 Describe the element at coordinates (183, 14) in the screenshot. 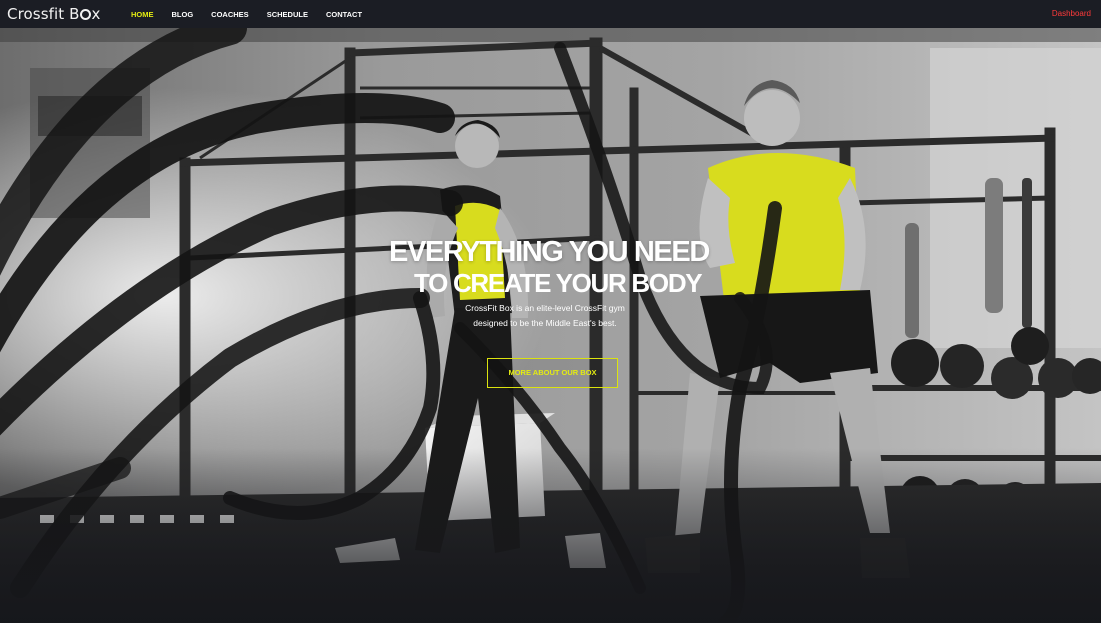

I see `nav-blog: BLOG` at that location.